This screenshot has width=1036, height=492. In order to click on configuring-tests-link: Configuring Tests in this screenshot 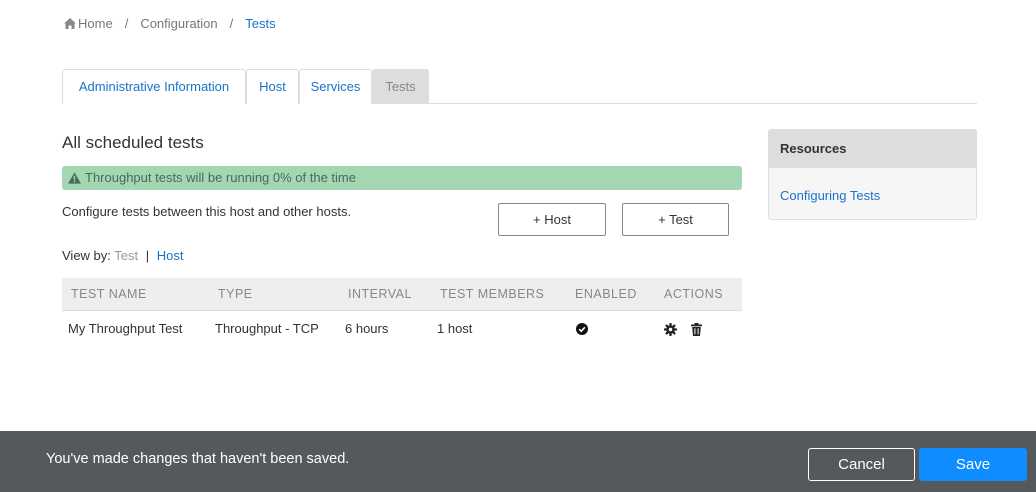, I will do `click(830, 195)`.